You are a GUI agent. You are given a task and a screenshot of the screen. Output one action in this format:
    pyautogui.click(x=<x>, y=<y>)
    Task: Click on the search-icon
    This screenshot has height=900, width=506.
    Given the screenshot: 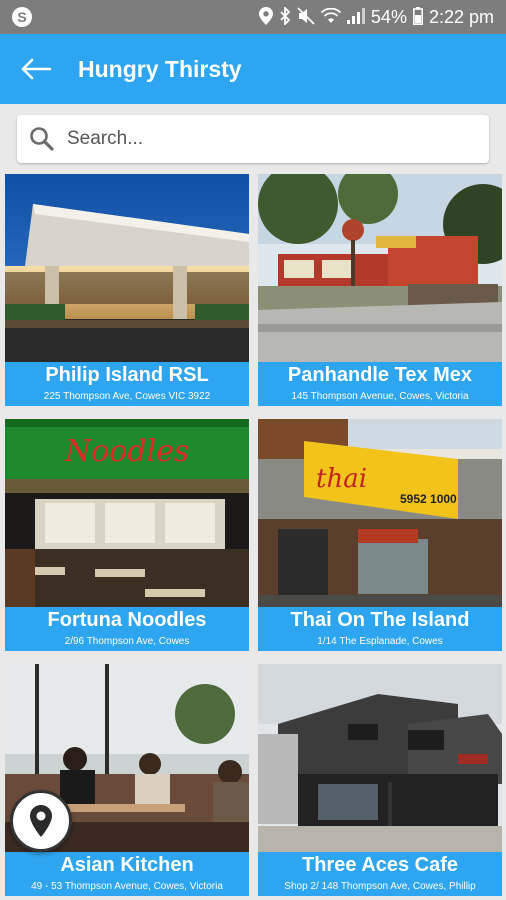 What is the action you would take?
    pyautogui.click(x=42, y=139)
    